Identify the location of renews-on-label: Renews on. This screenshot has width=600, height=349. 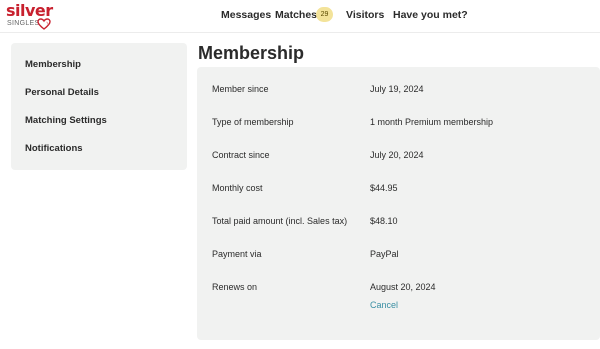
(235, 287).